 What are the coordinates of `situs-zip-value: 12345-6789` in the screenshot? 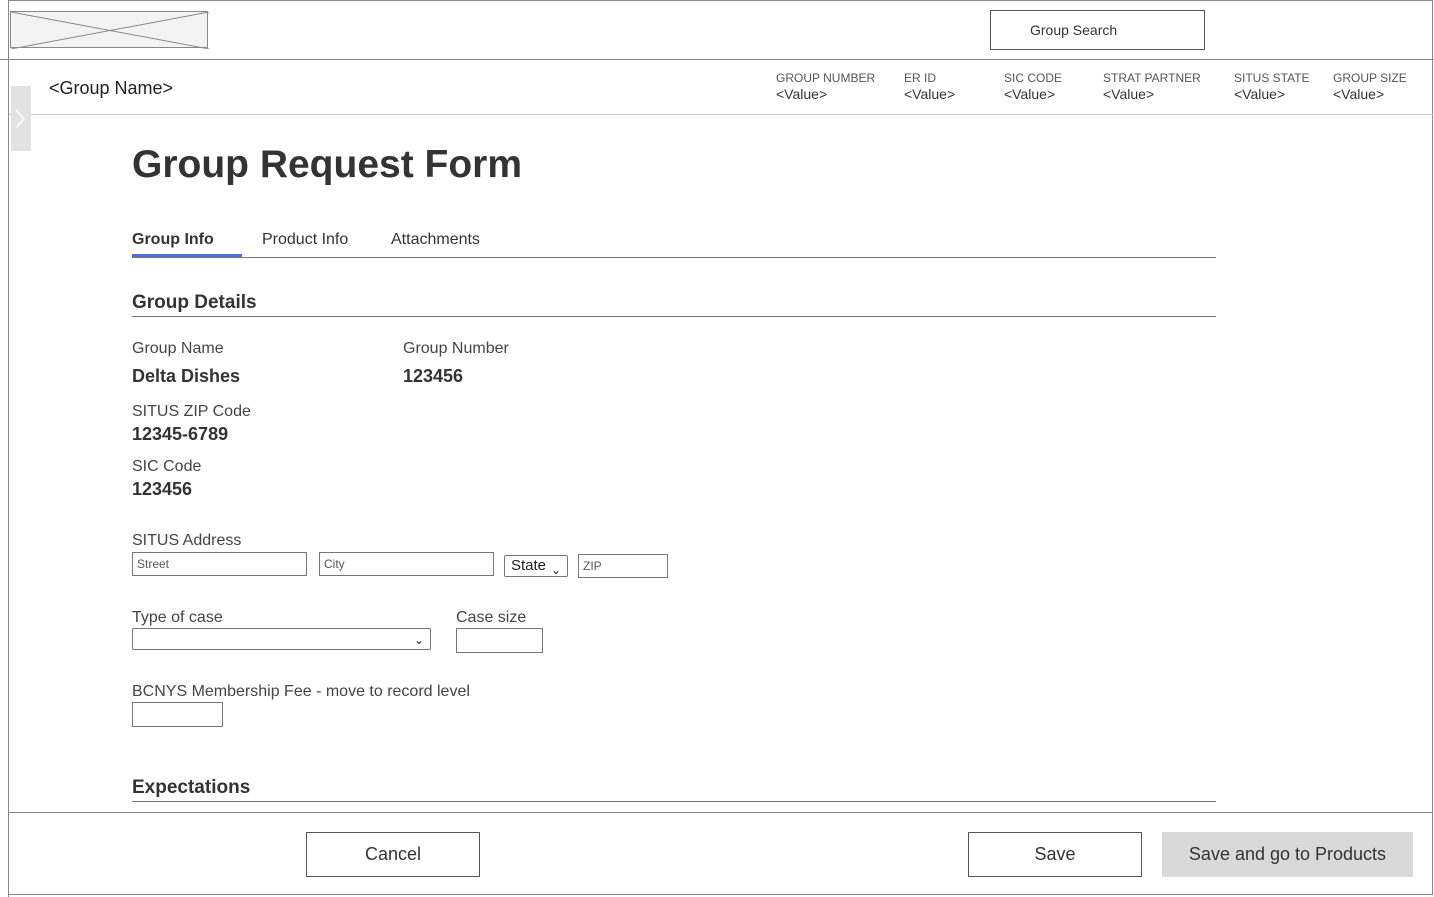 It's located at (180, 434).